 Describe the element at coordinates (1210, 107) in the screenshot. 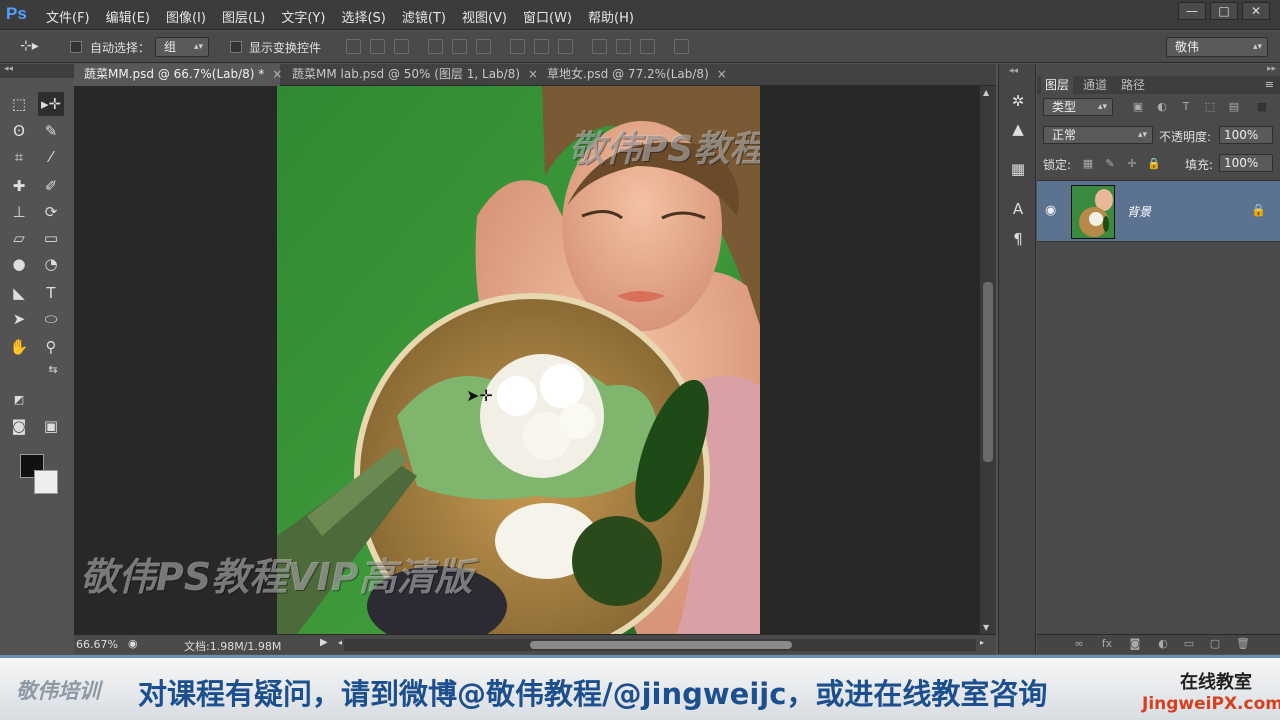

I see `filter-shape-icon: ⬚` at that location.